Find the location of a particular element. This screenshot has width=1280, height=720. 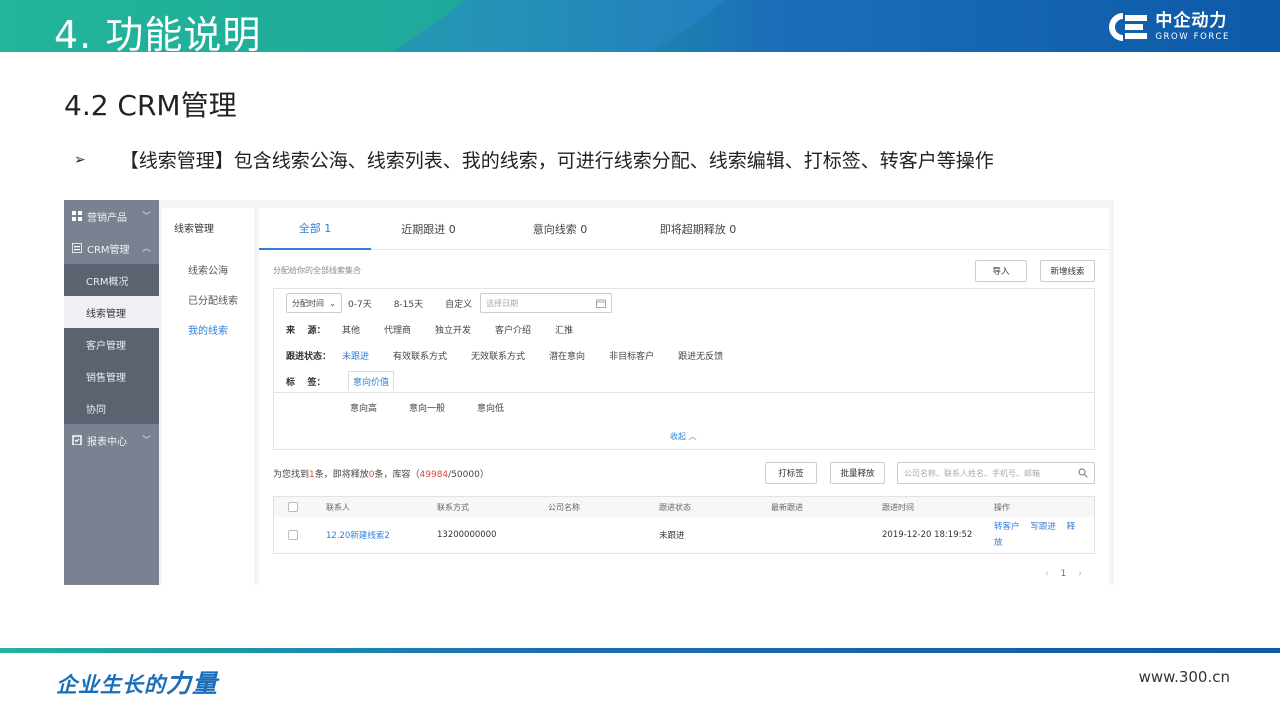

tag-option-medium: 意向一般 is located at coordinates (427, 407).